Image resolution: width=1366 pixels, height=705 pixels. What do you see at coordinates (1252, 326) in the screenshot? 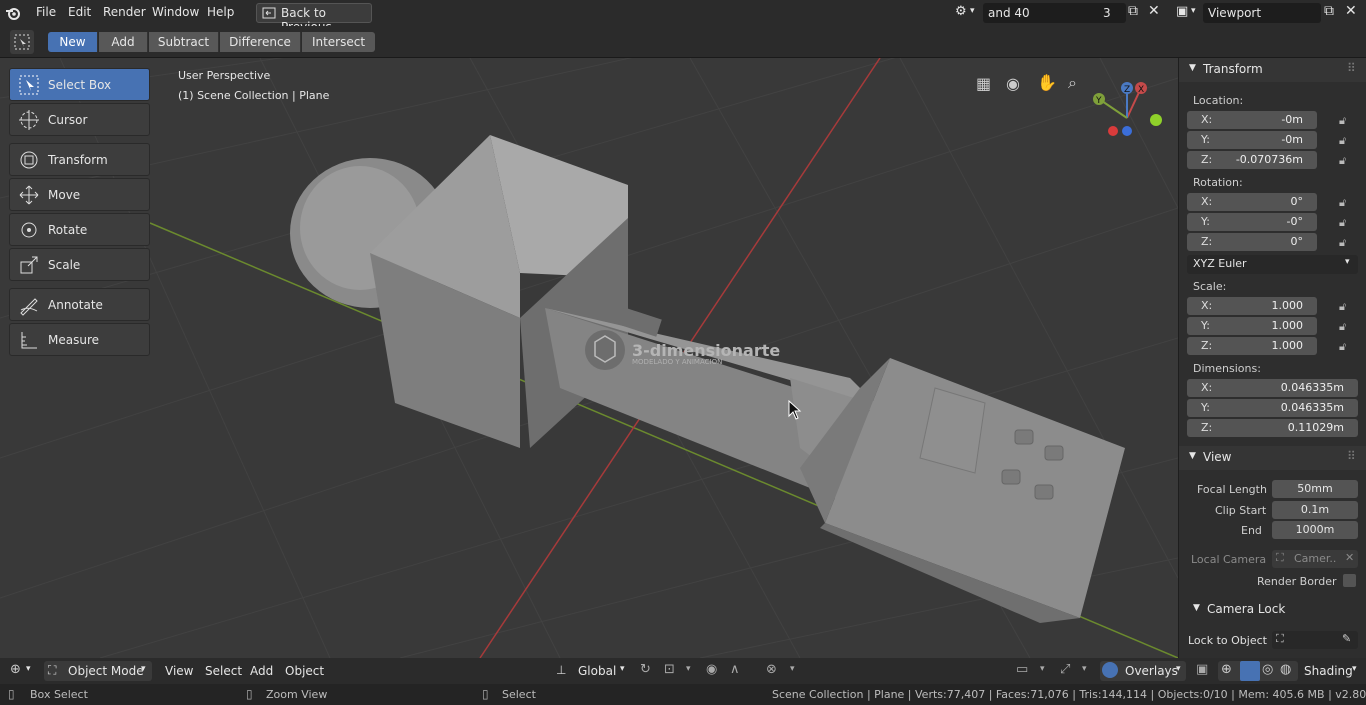
I see `scale-y-field: Y: 1.000` at bounding box center [1252, 326].